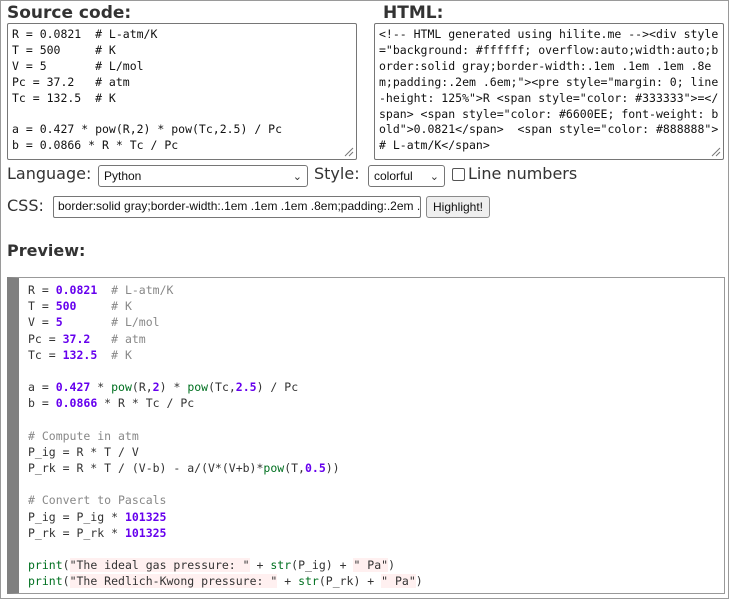  What do you see at coordinates (76, 516) in the screenshot?
I see `code-token: P_ig = P_ig *` at bounding box center [76, 516].